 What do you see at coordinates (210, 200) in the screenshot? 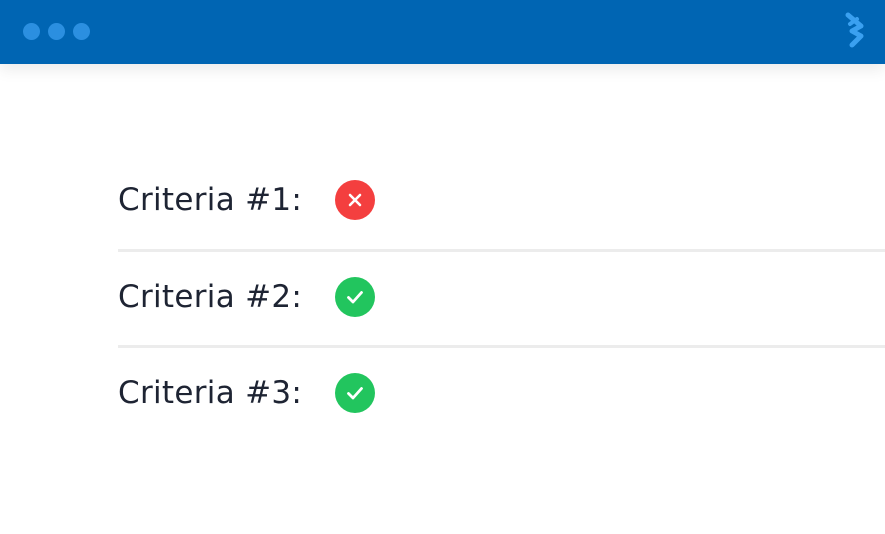
I see `criteria-label-1: Criteria #1:` at bounding box center [210, 200].